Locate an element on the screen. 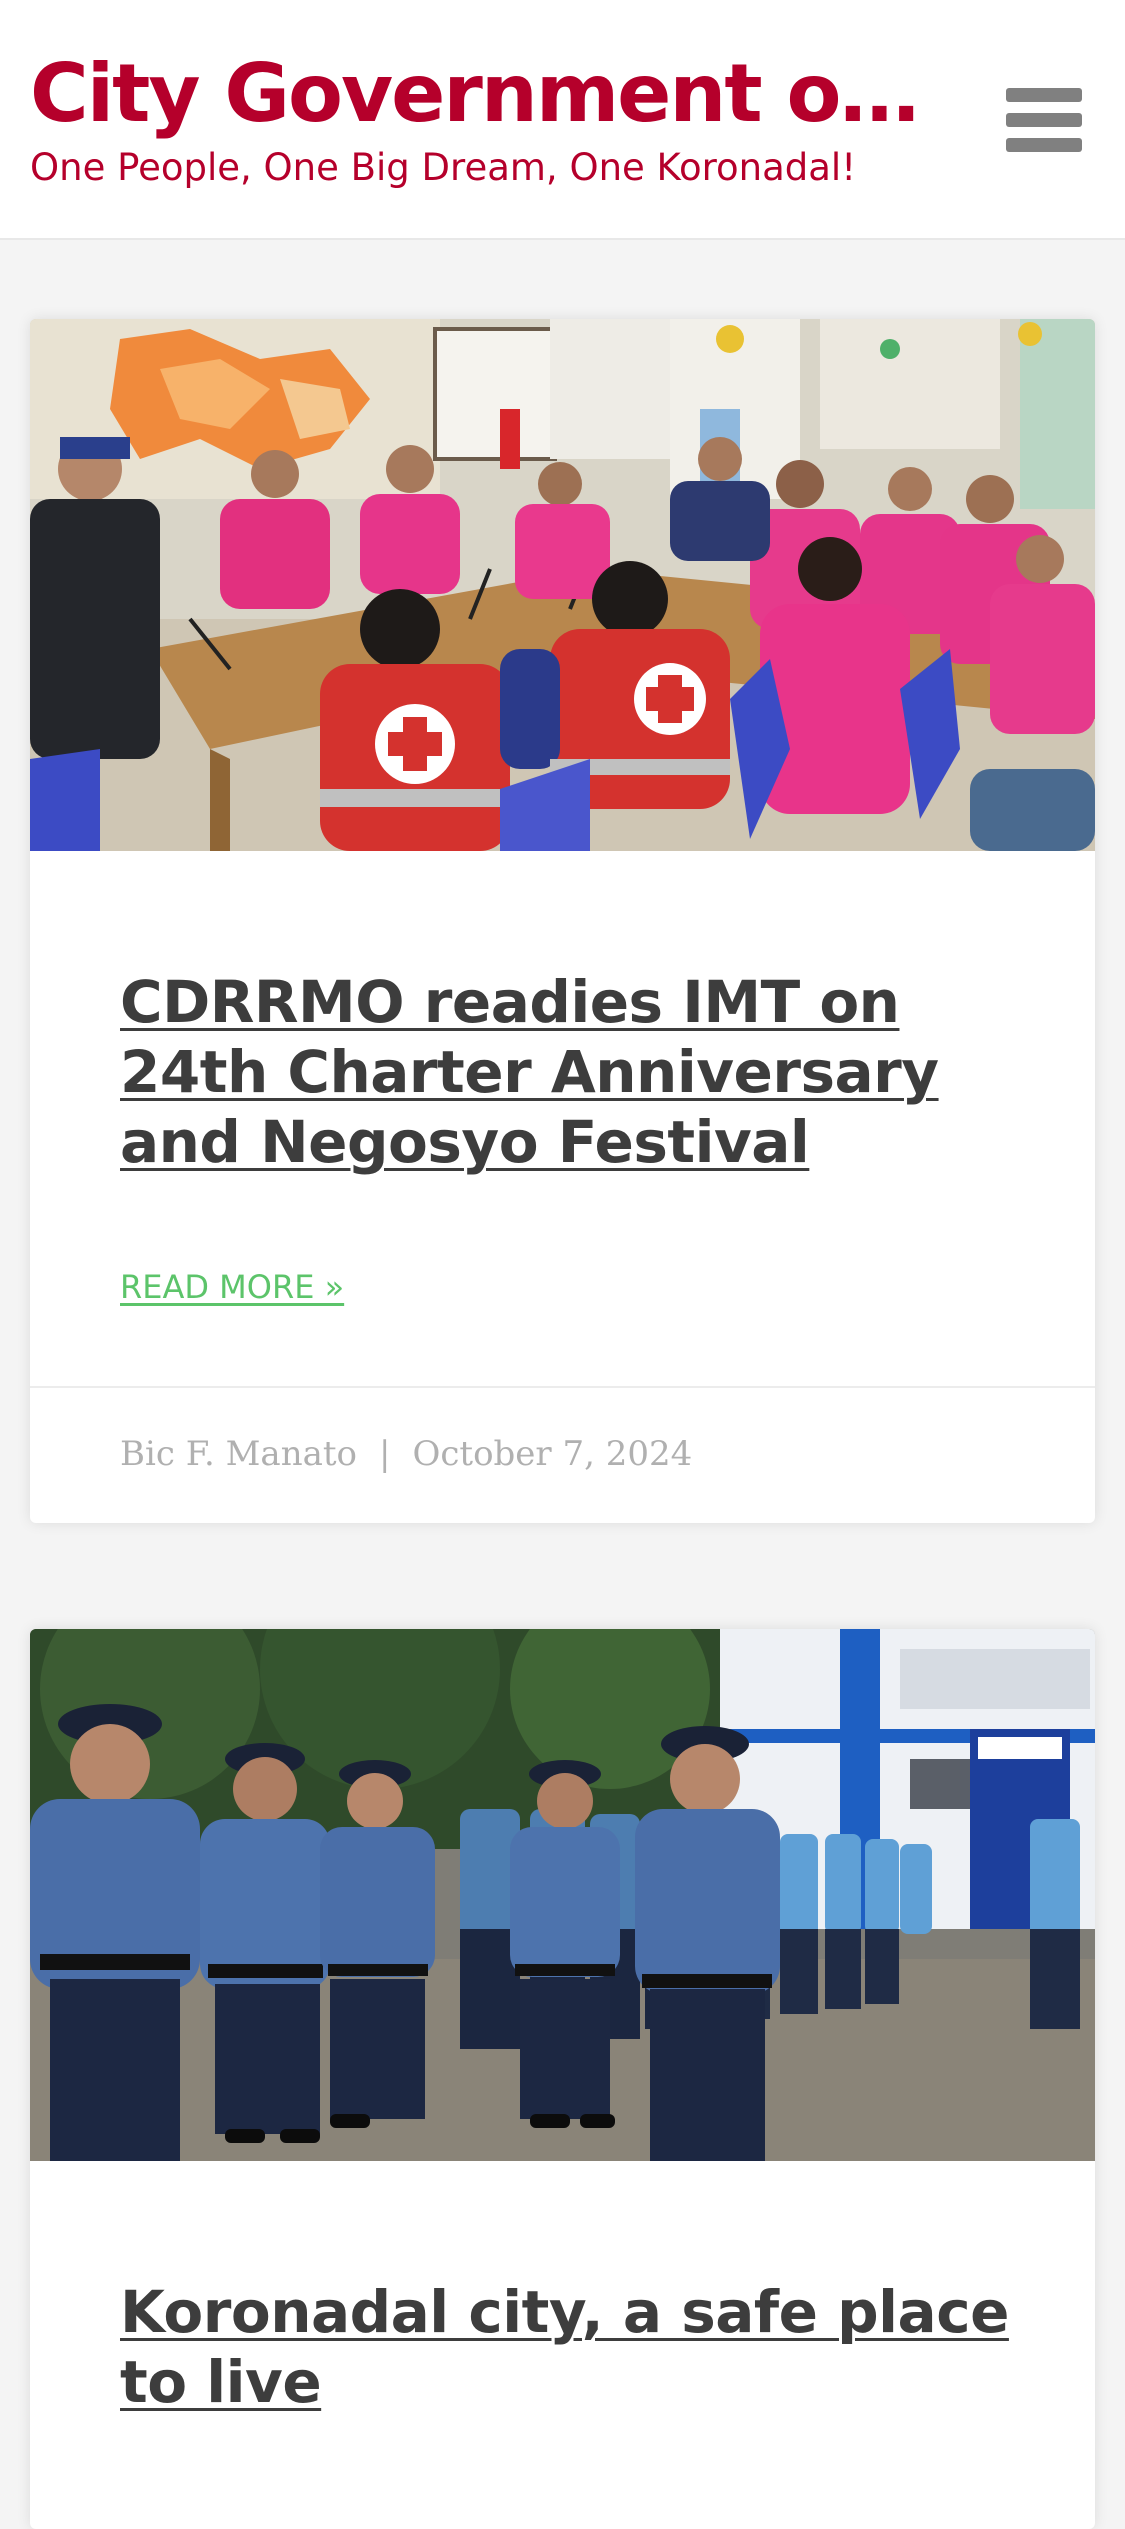 This screenshot has width=1125, height=2529. post-title-link: Koronadal city, a safe place to live is located at coordinates (564, 2347).